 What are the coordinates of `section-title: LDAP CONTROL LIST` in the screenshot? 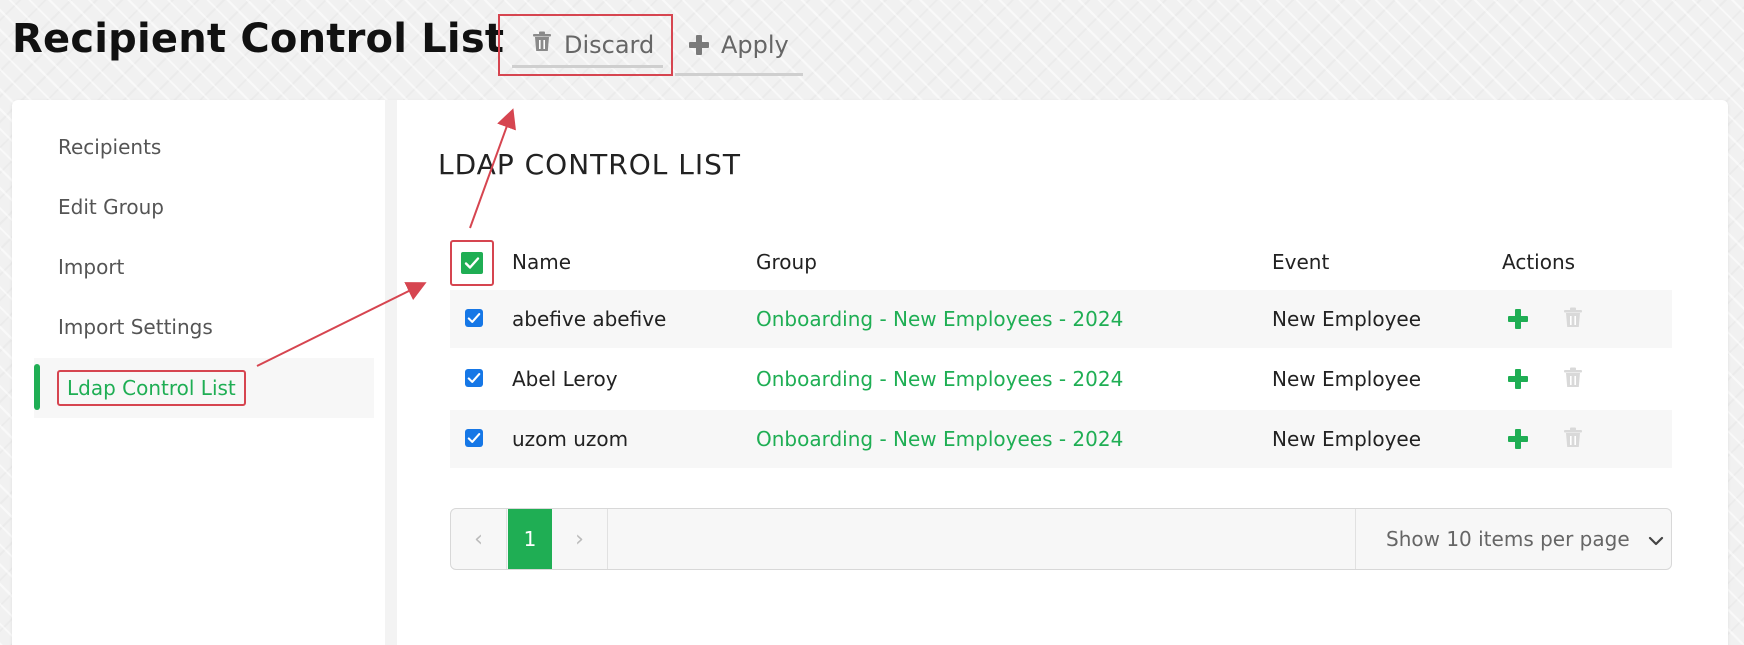 It's located at (589, 164).